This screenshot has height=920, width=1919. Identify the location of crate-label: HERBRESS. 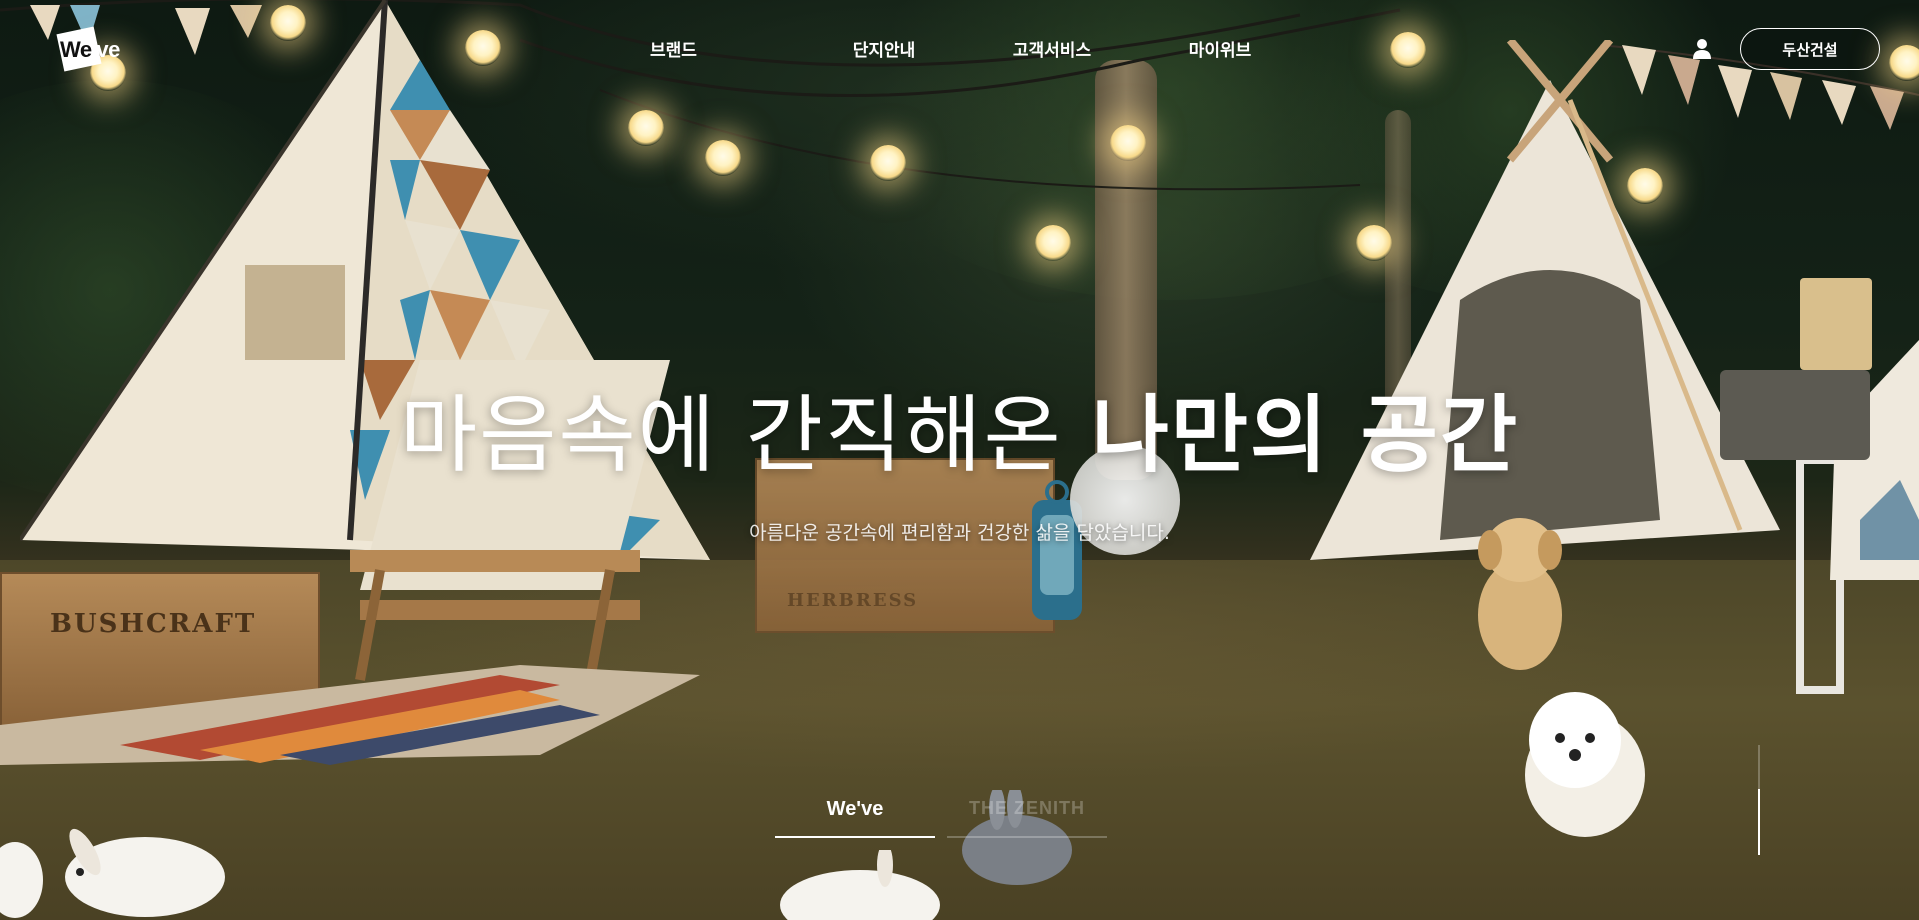
(853, 600).